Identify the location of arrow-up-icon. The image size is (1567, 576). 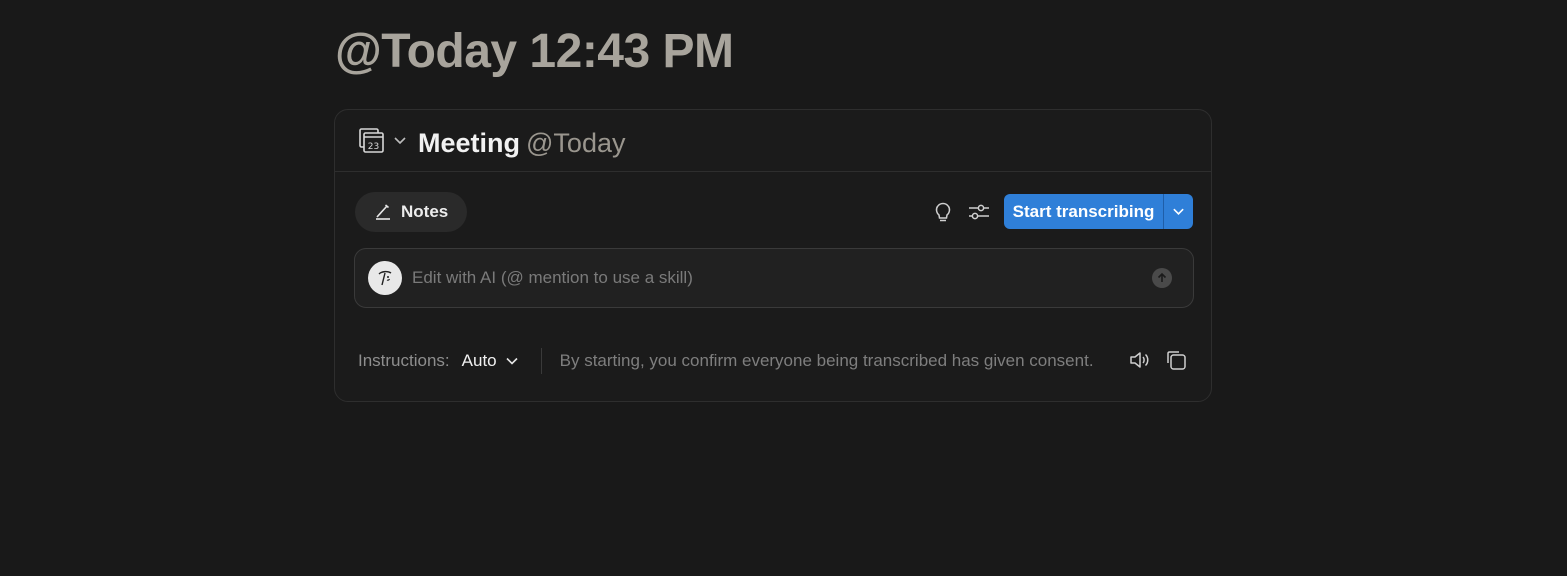
(1162, 277).